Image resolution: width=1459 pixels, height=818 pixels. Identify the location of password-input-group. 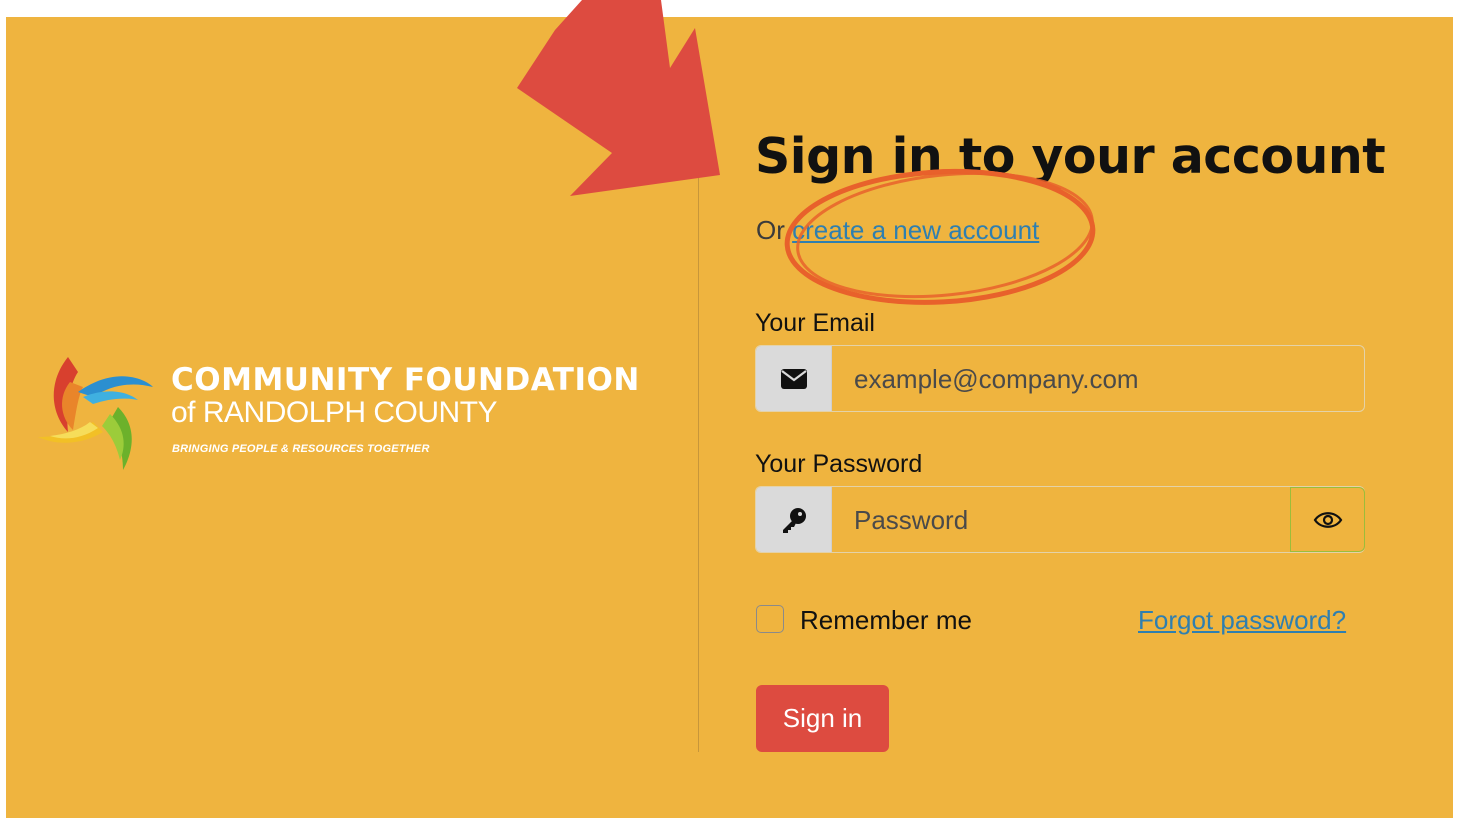
(1060, 519).